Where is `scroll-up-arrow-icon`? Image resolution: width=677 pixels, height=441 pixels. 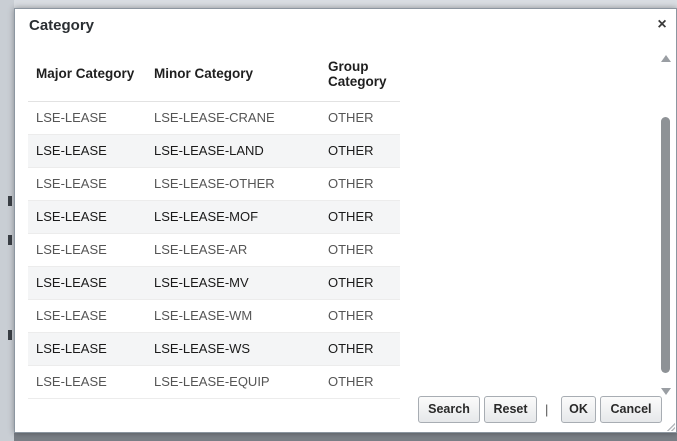
scroll-up-arrow-icon is located at coordinates (666, 58).